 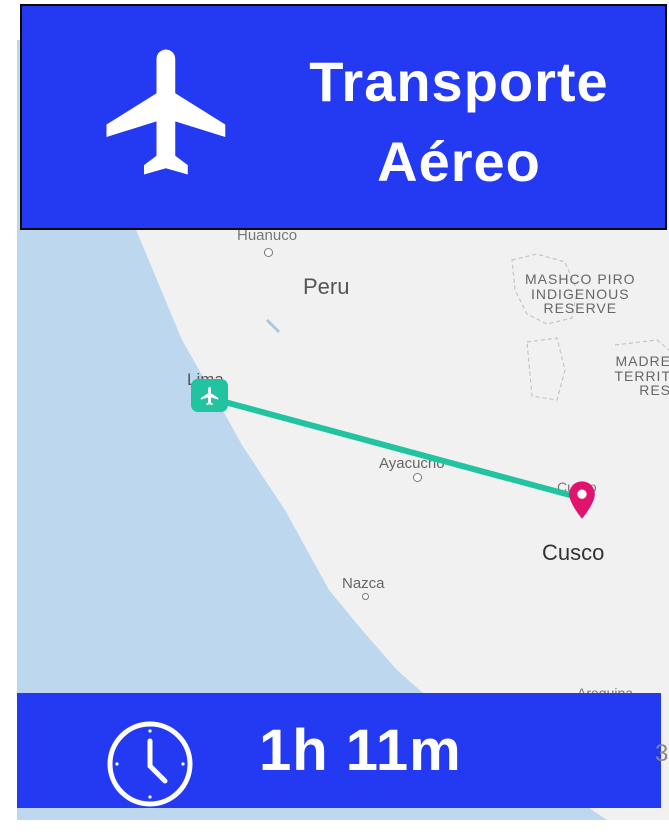 What do you see at coordinates (662, 753) in the screenshot?
I see `map-edge-fragment: 3` at bounding box center [662, 753].